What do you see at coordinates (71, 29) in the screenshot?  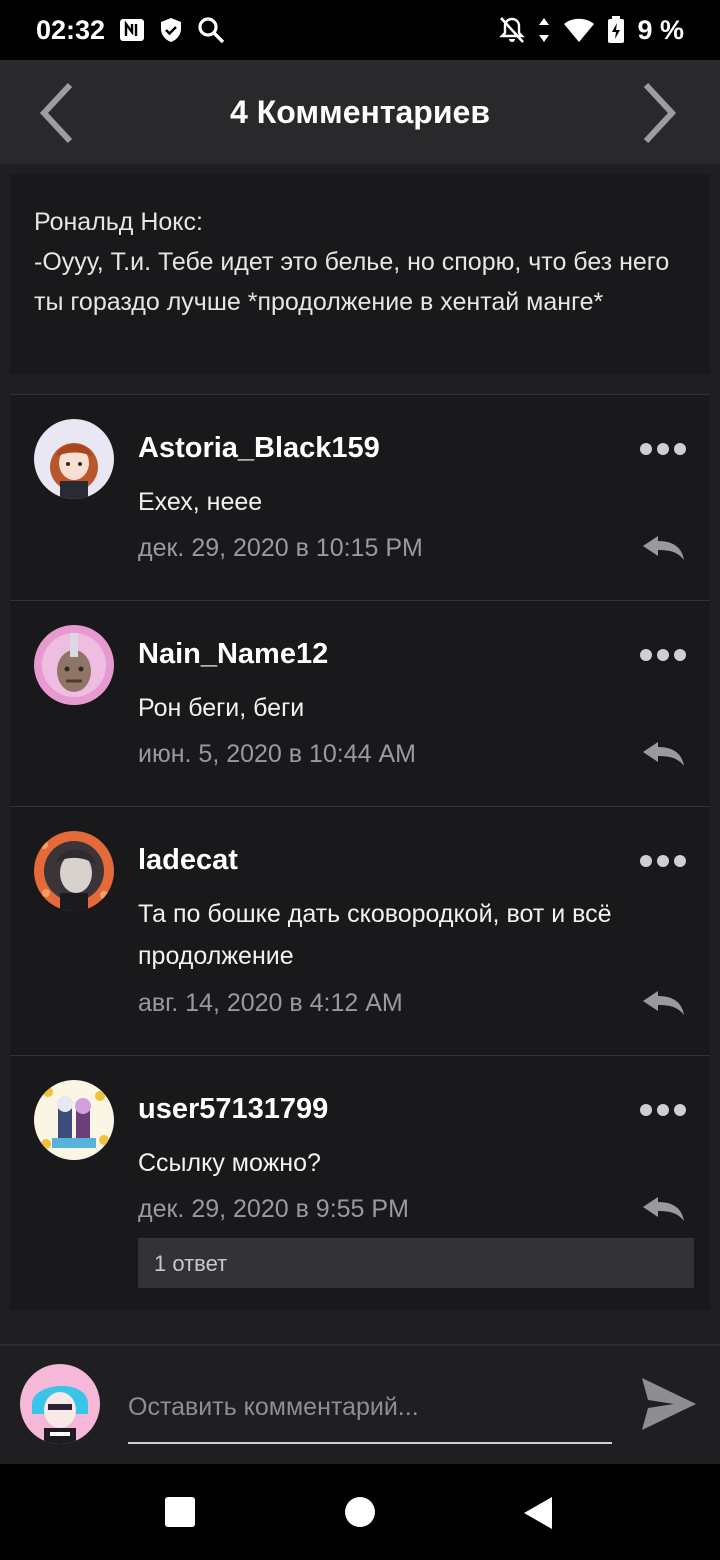 I see `status-time: 02:32` at bounding box center [71, 29].